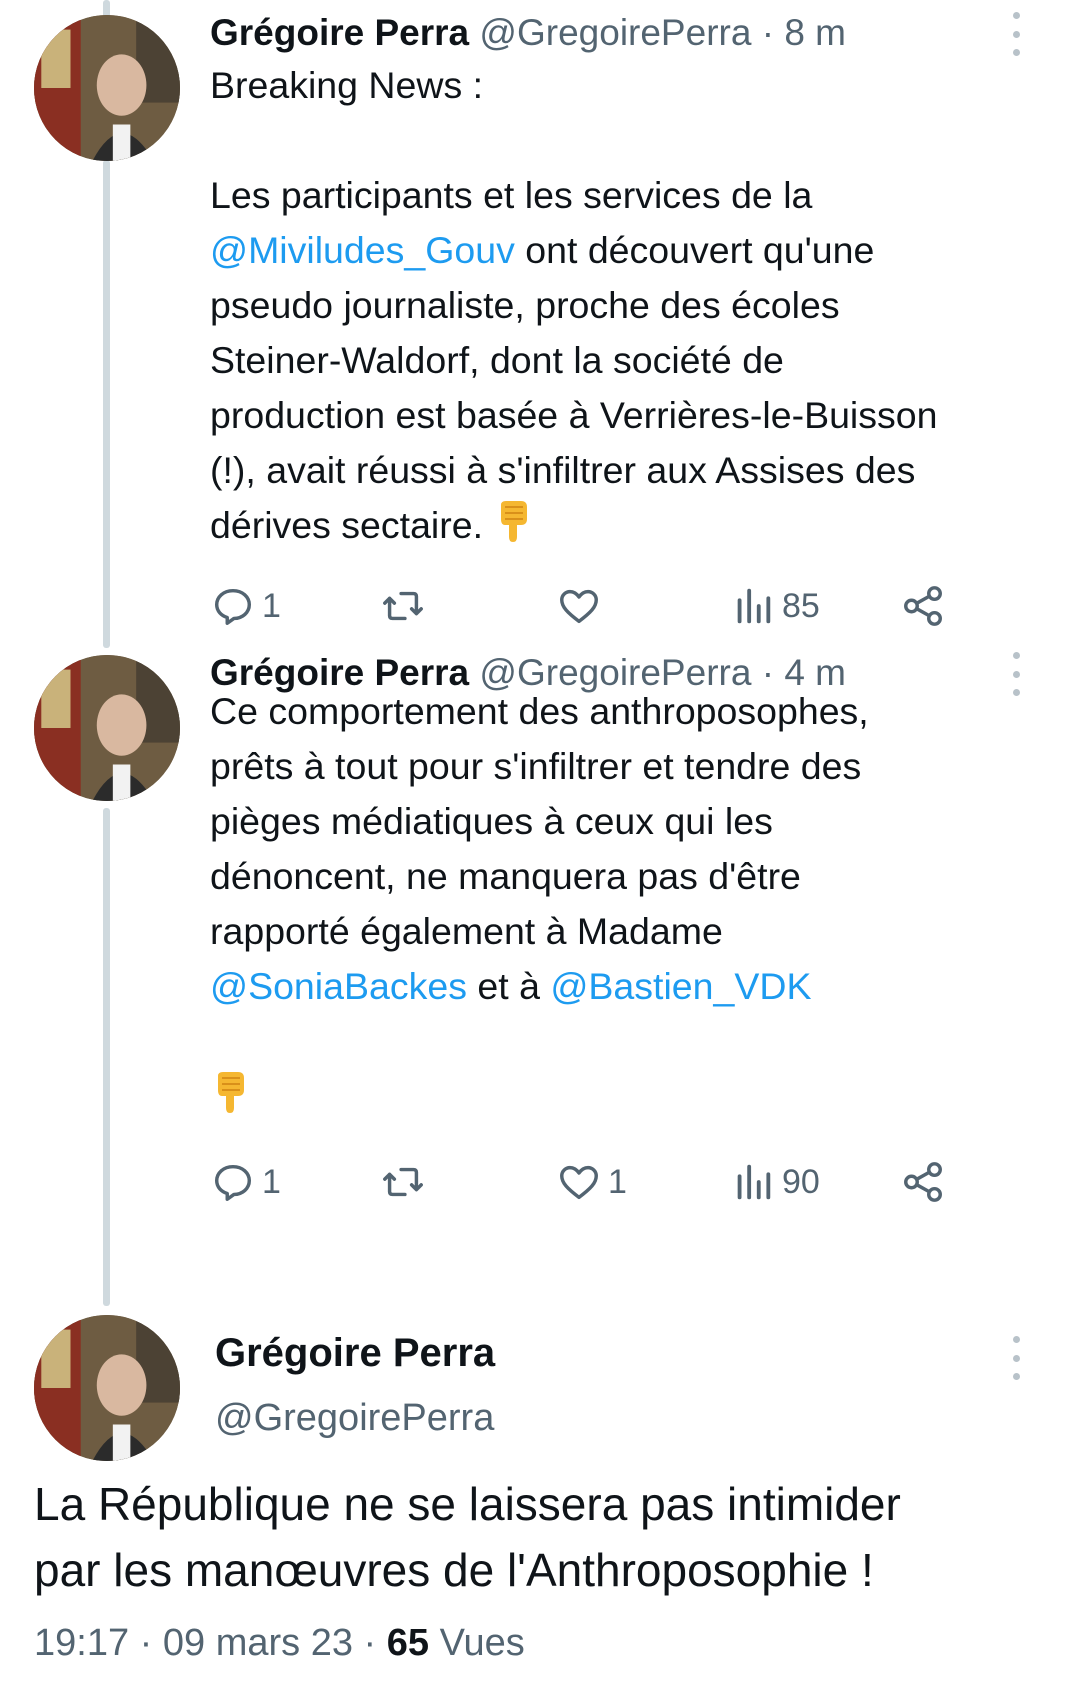 The width and height of the screenshot is (1080, 1707). I want to click on text-line: Steiner-Waldorf, dont la société de, so click(497, 360).